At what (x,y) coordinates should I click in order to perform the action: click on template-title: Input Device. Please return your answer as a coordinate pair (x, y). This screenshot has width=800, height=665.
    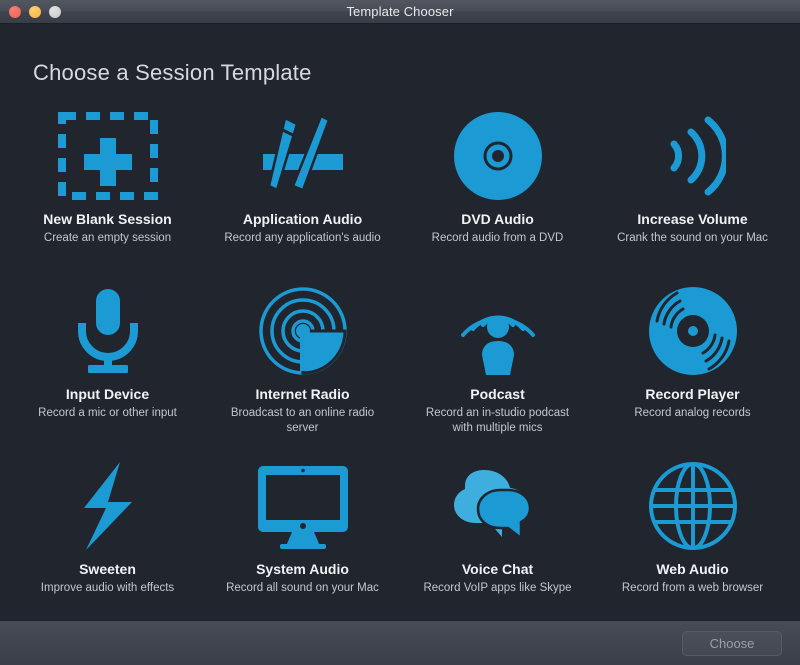
    Looking at the image, I should click on (107, 394).